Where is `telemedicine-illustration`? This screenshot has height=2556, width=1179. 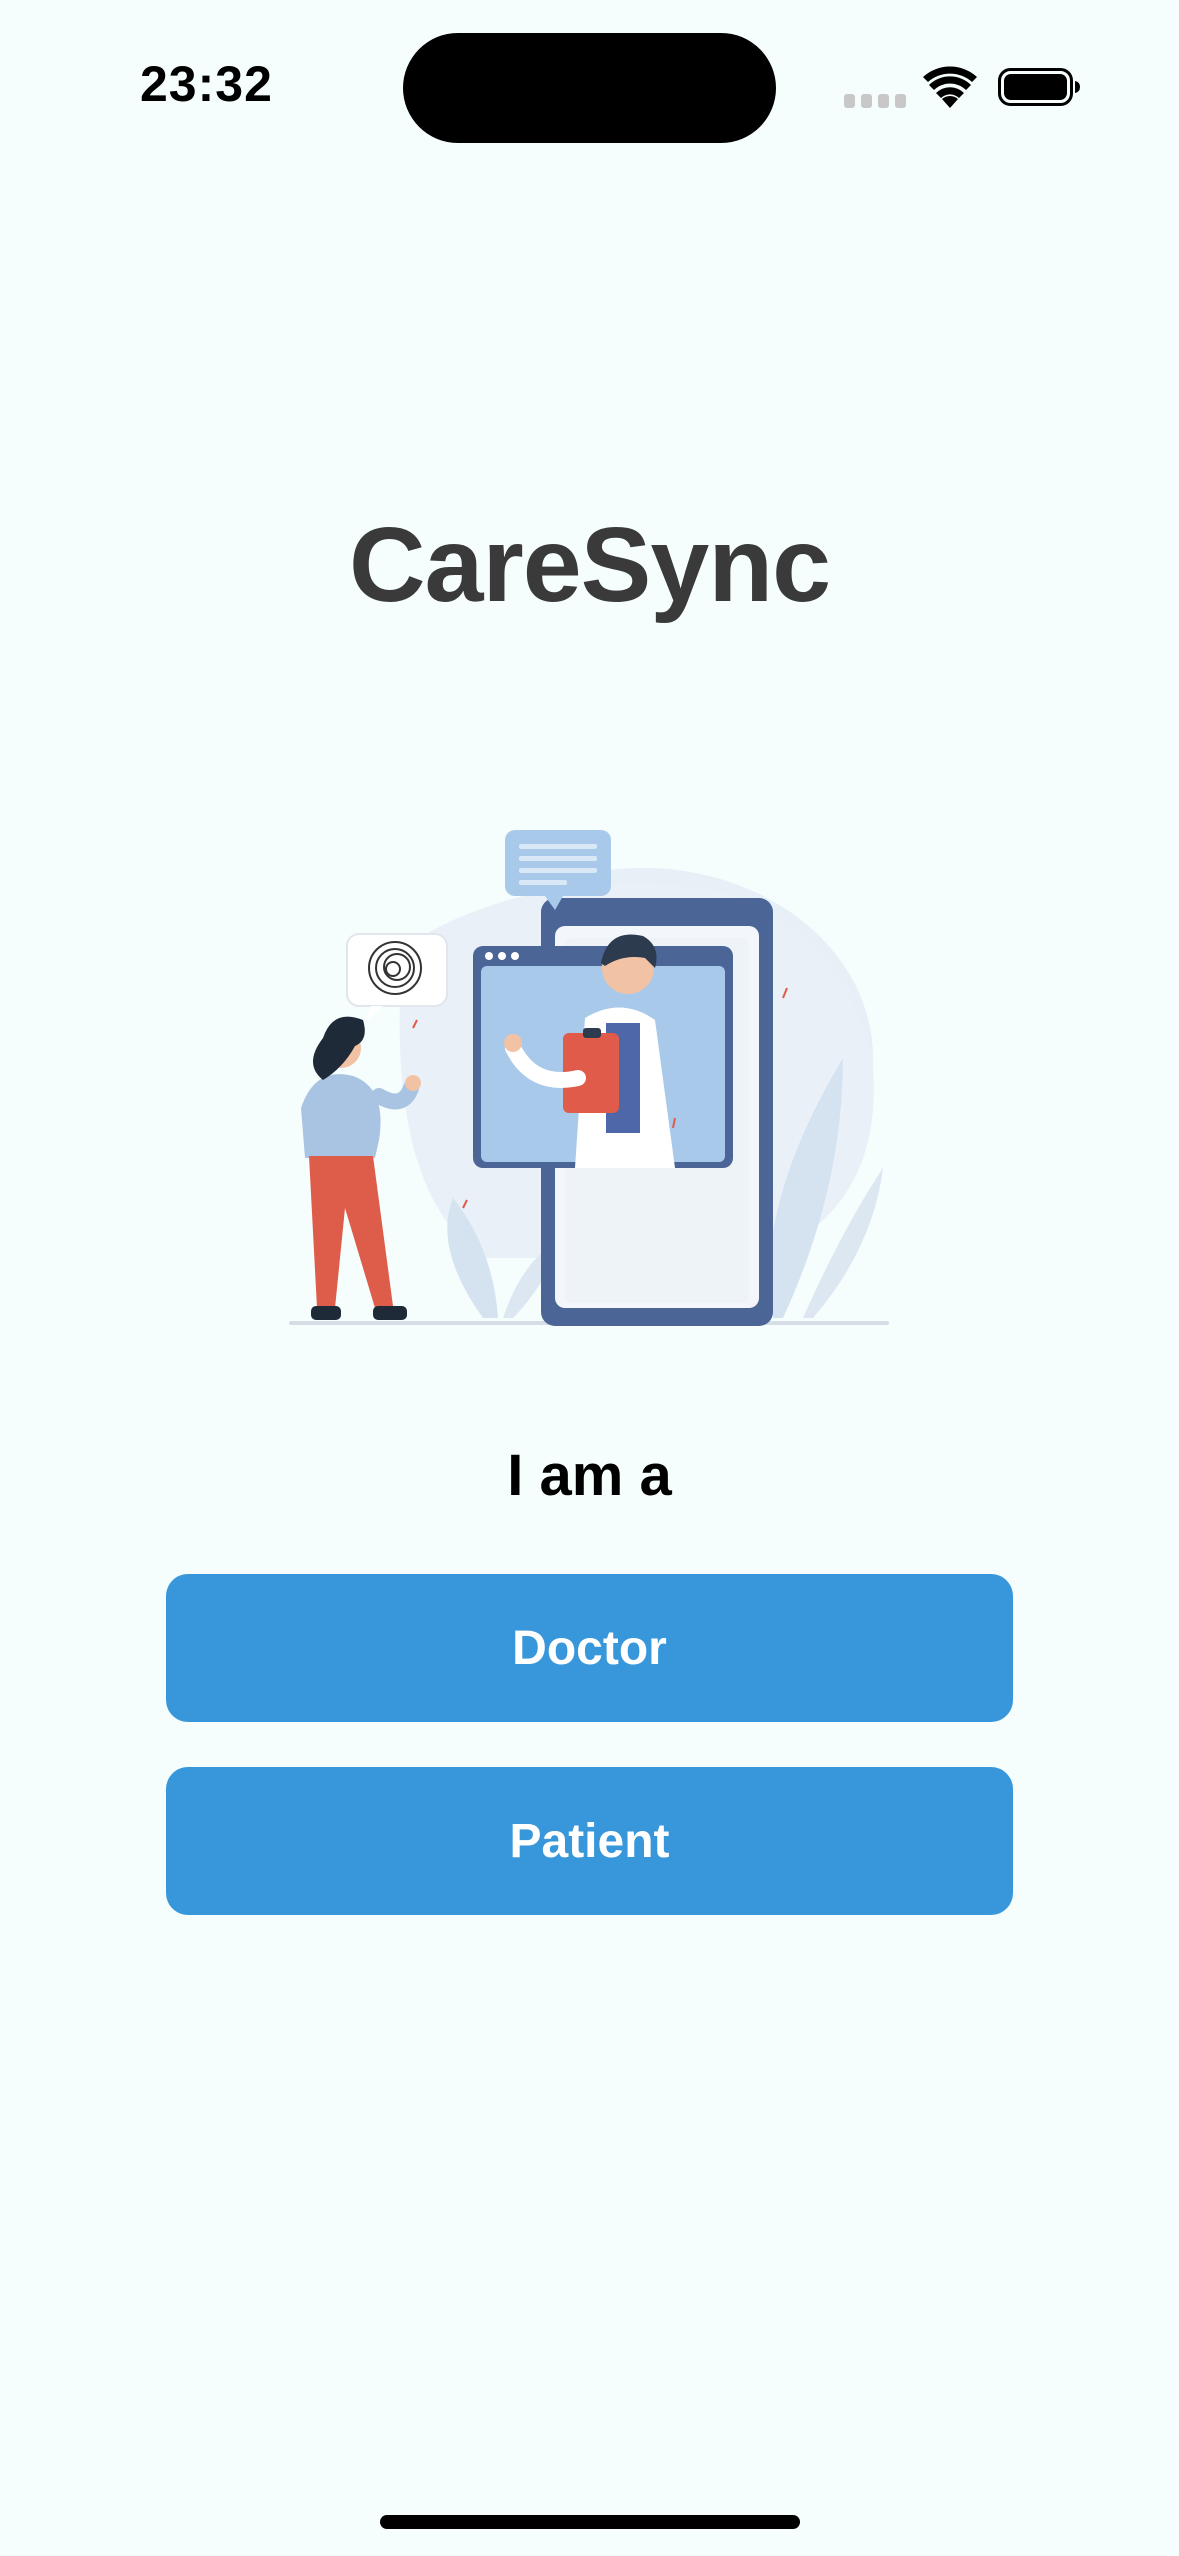
telemedicine-illustration is located at coordinates (589, 1078).